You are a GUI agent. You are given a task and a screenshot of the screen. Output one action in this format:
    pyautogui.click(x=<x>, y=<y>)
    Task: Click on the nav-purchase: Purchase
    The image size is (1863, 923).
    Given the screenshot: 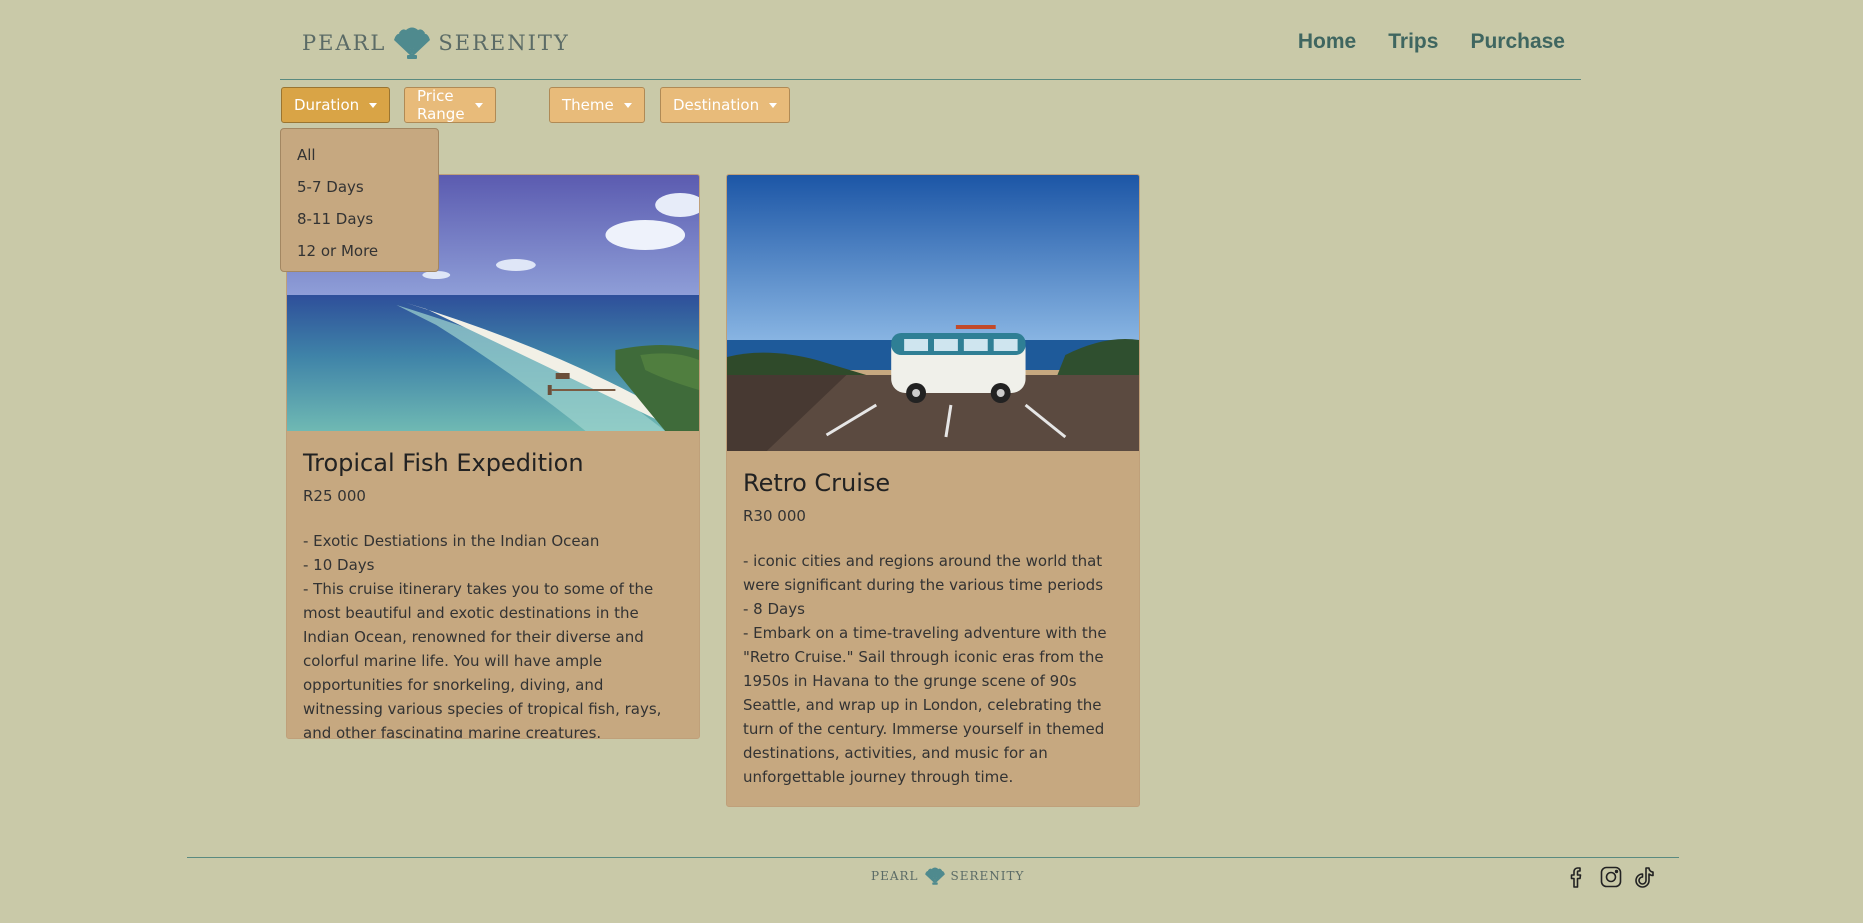 What is the action you would take?
    pyautogui.click(x=1517, y=42)
    